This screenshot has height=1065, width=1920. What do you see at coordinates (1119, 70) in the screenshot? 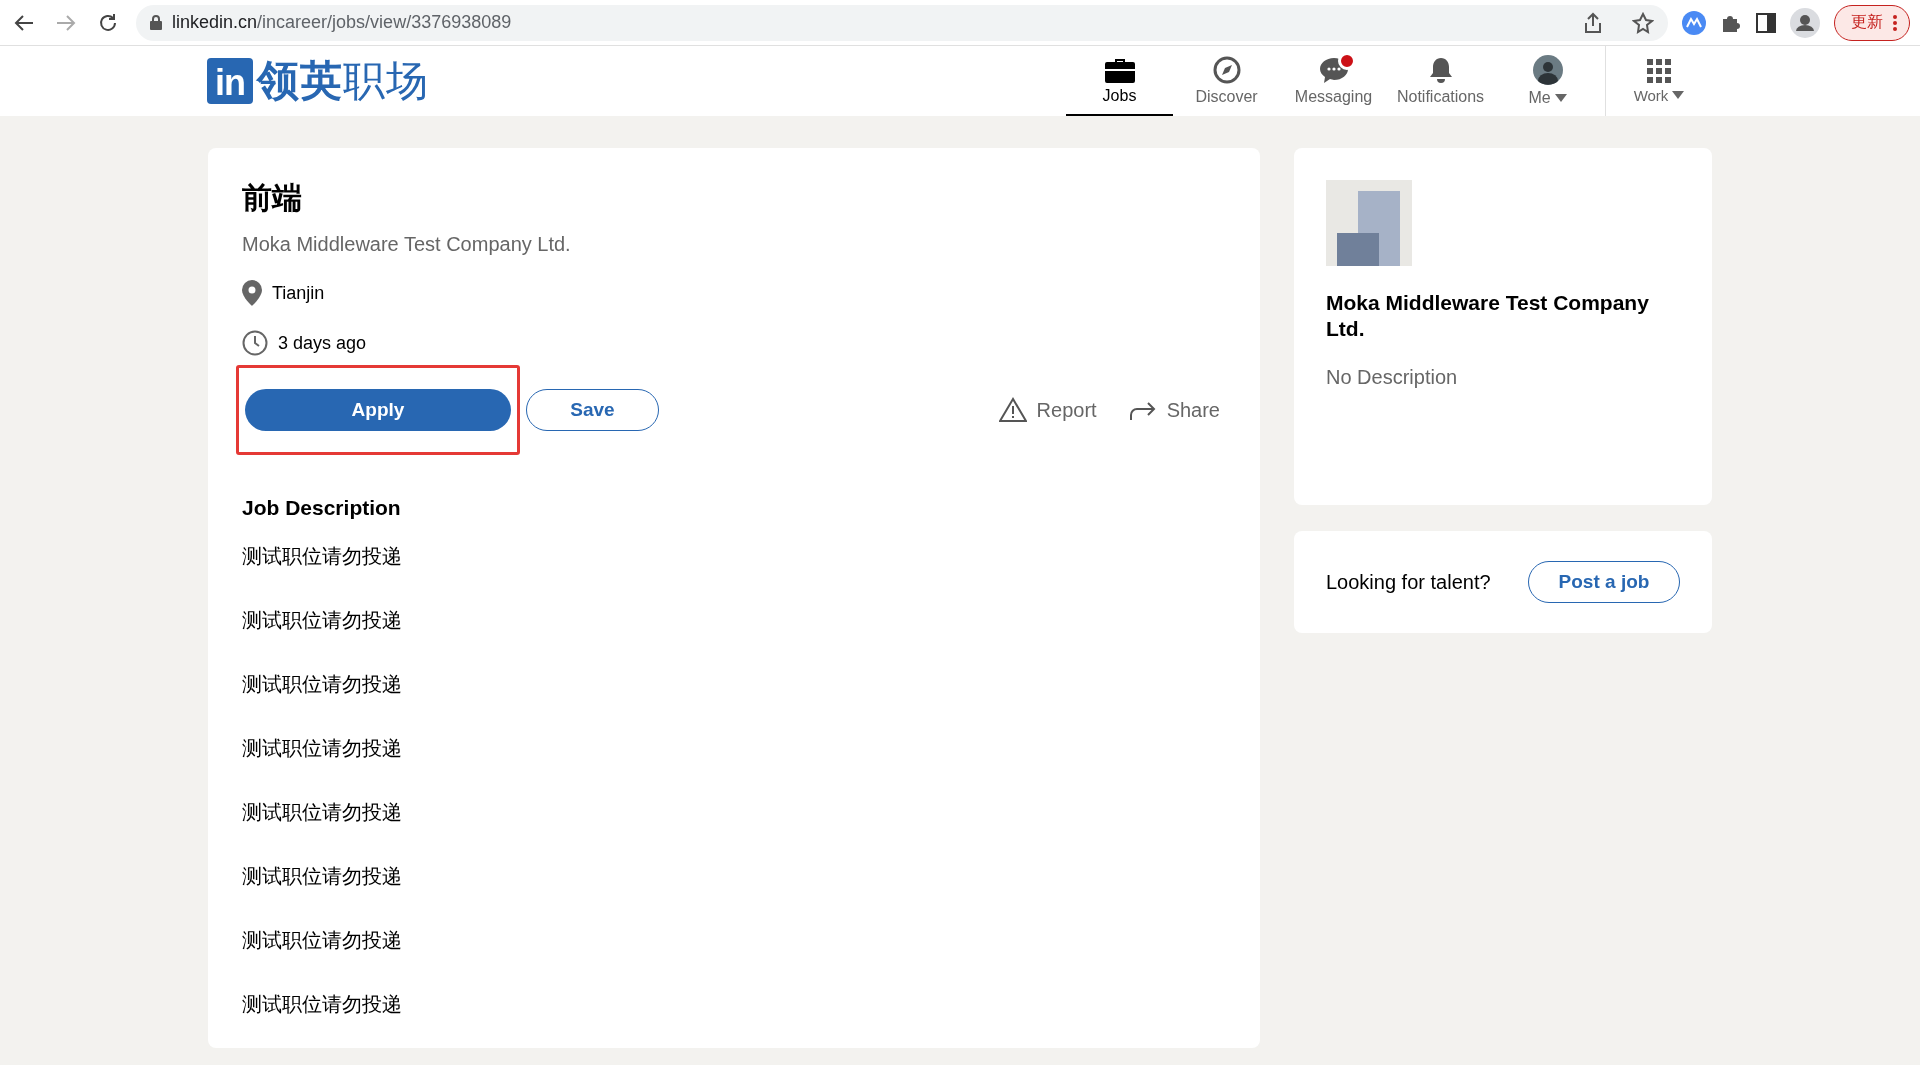
I see `briefcase-icon` at bounding box center [1119, 70].